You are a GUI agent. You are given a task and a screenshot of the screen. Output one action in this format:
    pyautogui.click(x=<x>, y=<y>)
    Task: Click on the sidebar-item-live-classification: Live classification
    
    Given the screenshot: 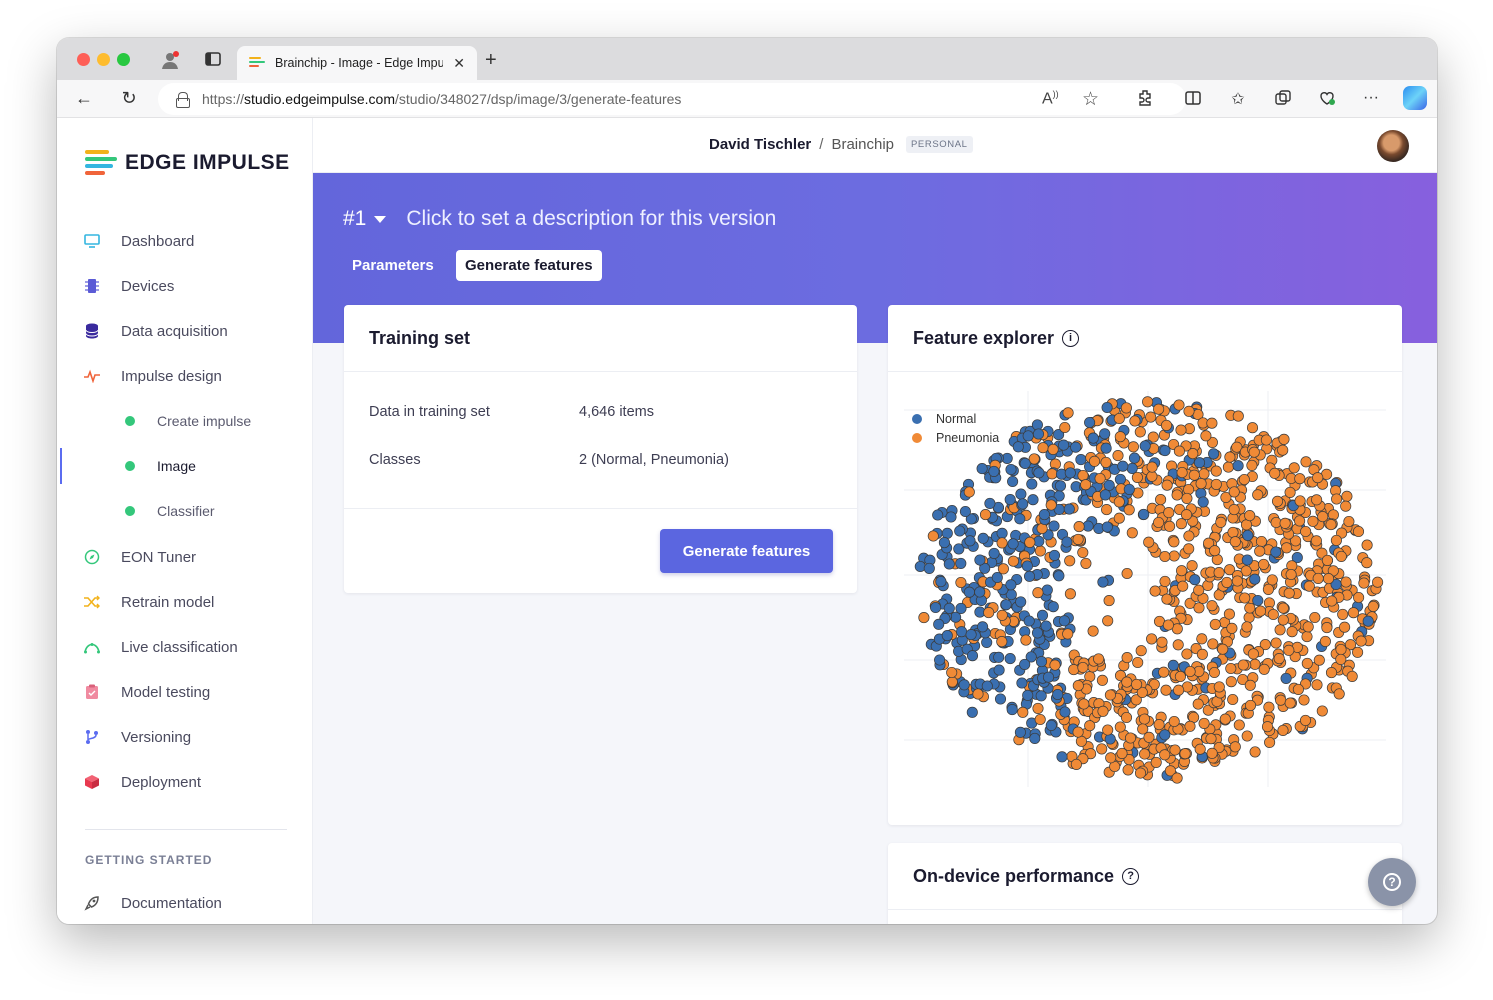 What is the action you would take?
    pyautogui.click(x=185, y=647)
    